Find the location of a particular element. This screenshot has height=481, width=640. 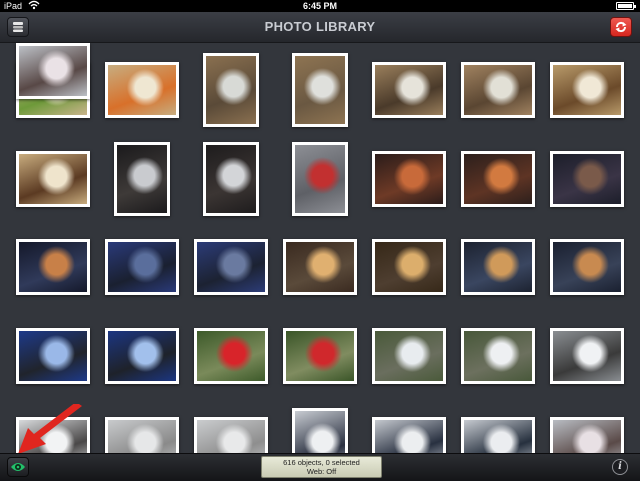

photo-night-crossing is located at coordinates (53, 267).